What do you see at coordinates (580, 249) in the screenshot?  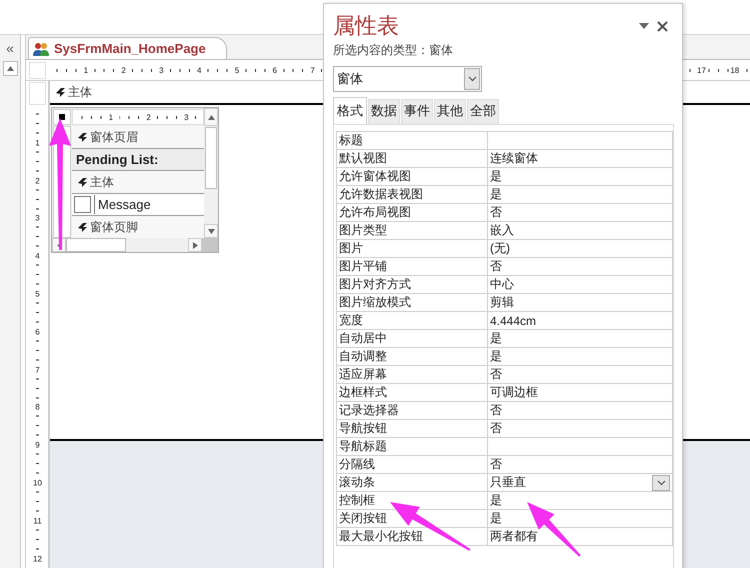 I see `property-value: (无)` at bounding box center [580, 249].